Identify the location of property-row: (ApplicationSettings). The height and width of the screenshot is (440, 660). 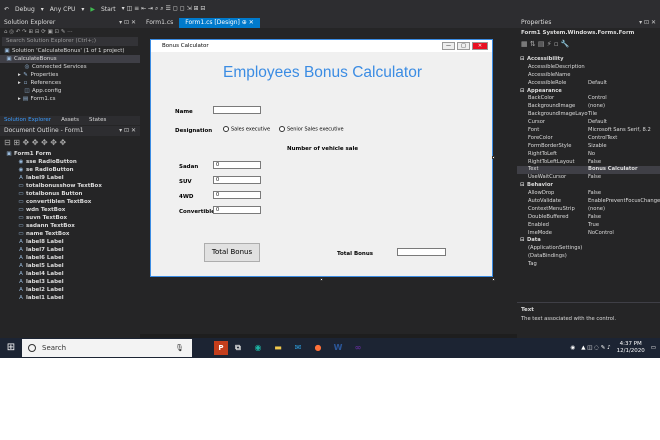
(588, 249).